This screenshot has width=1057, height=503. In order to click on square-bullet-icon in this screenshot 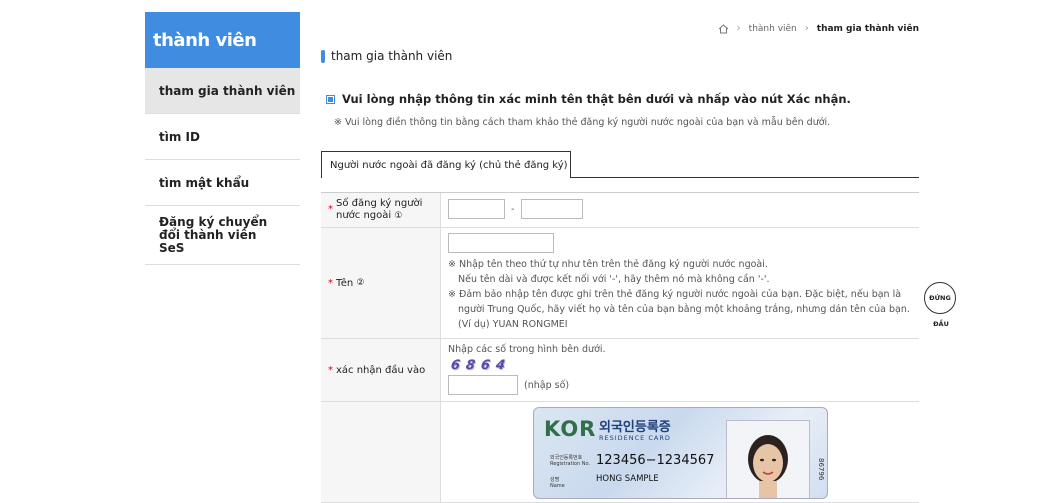, I will do `click(330, 99)`.